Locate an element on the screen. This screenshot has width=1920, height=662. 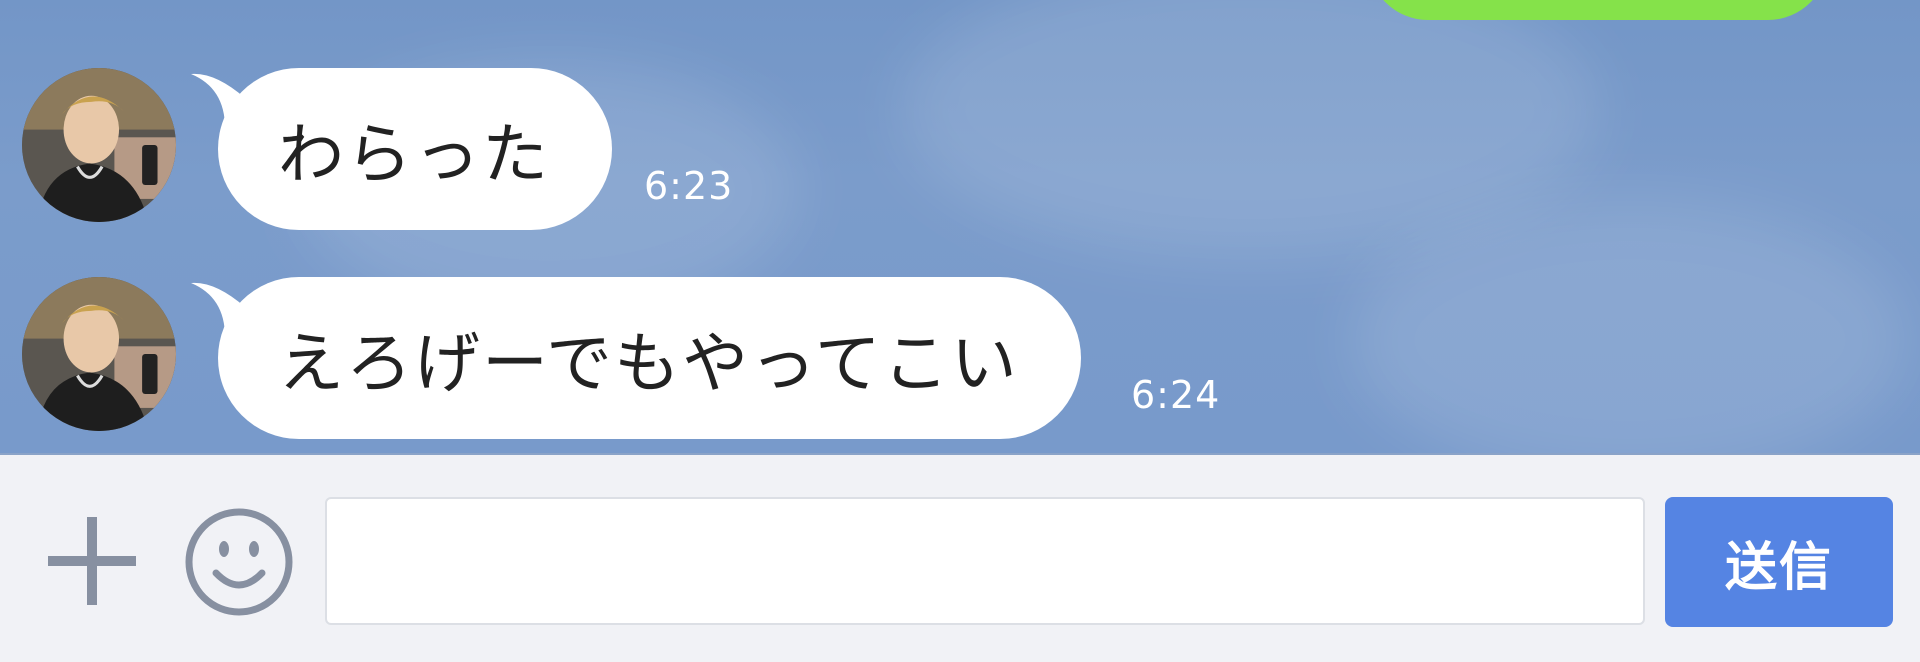
plus-icon is located at coordinates (92, 561).